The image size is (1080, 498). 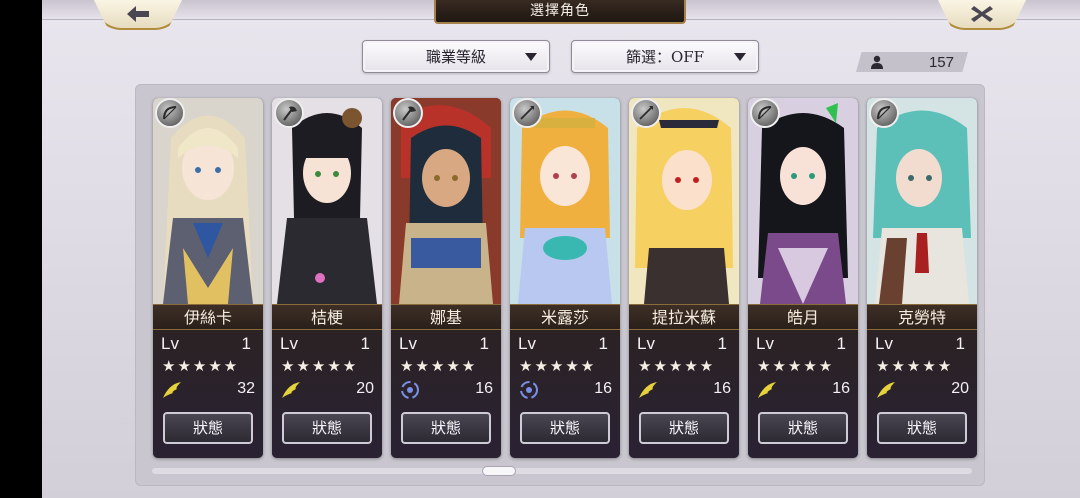 What do you see at coordinates (208, 317) in the screenshot?
I see `character-name: 伊絲卡` at bounding box center [208, 317].